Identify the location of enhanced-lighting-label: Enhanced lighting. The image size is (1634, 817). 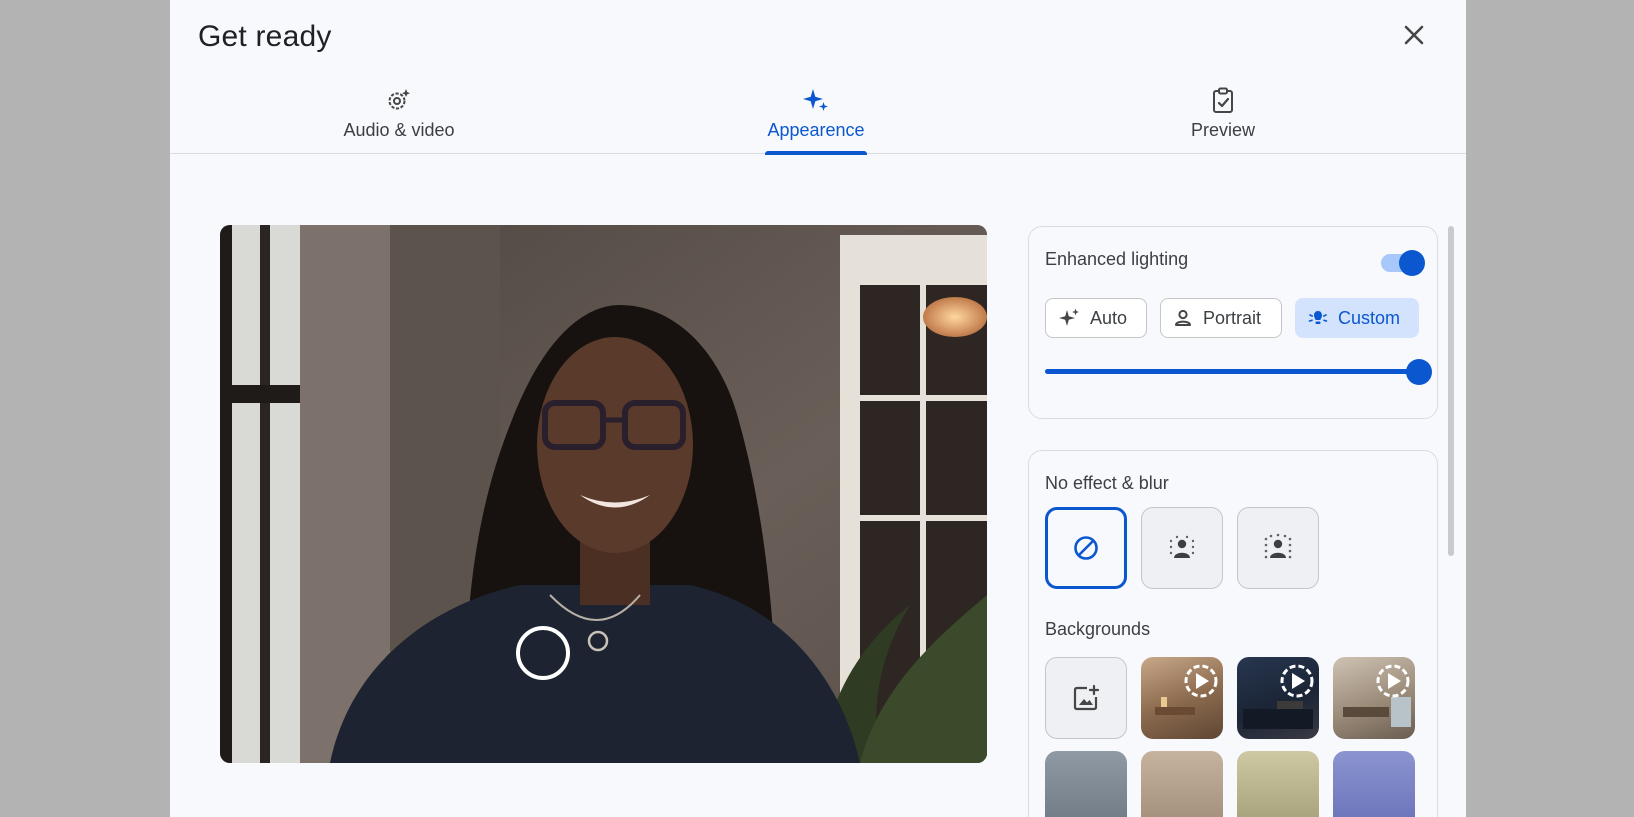
(1117, 259).